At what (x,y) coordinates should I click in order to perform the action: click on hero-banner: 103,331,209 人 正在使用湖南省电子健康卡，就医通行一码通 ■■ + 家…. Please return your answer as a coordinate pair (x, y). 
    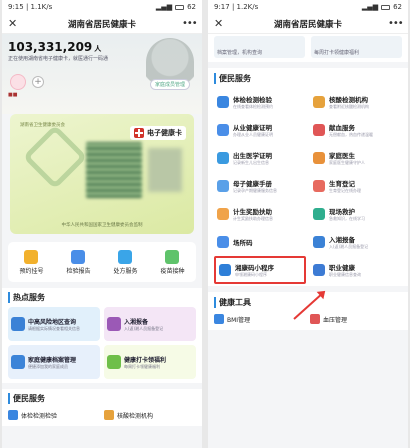
    Looking at the image, I should click on (102, 74).